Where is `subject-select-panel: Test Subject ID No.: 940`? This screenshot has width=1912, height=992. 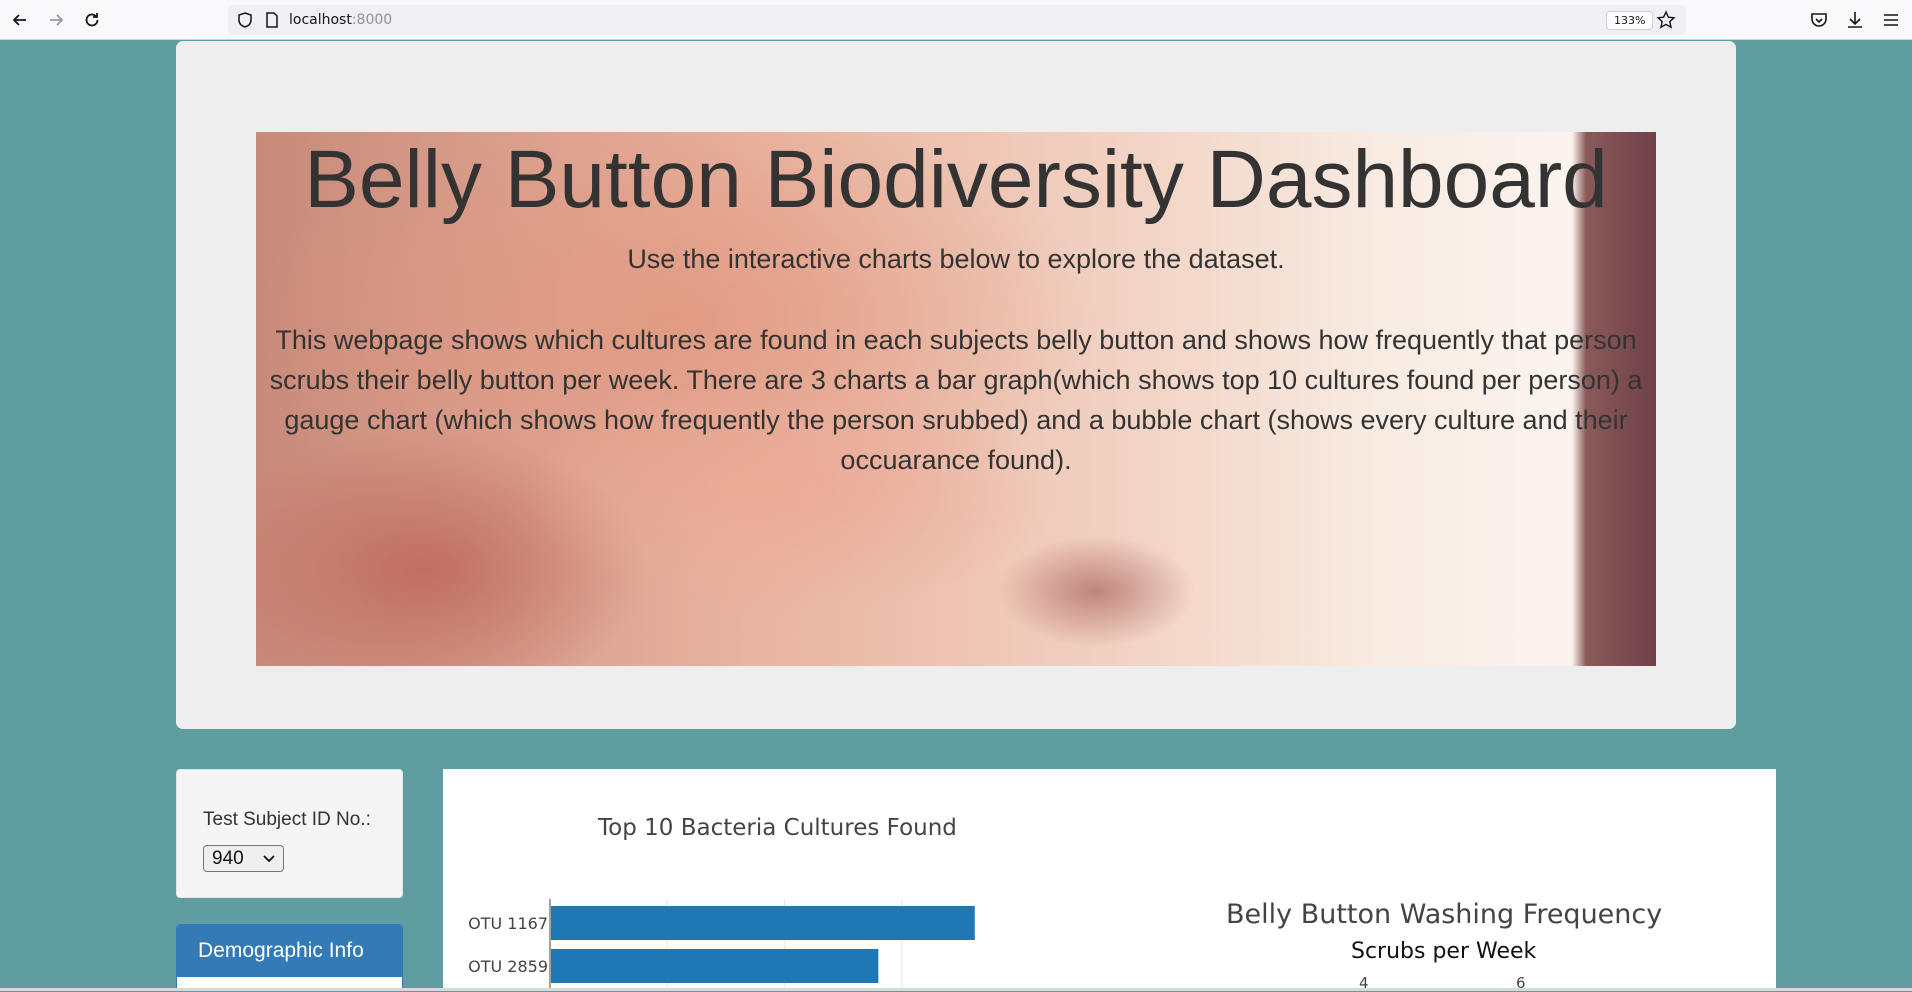 subject-select-panel: Test Subject ID No.: 940 is located at coordinates (289, 833).